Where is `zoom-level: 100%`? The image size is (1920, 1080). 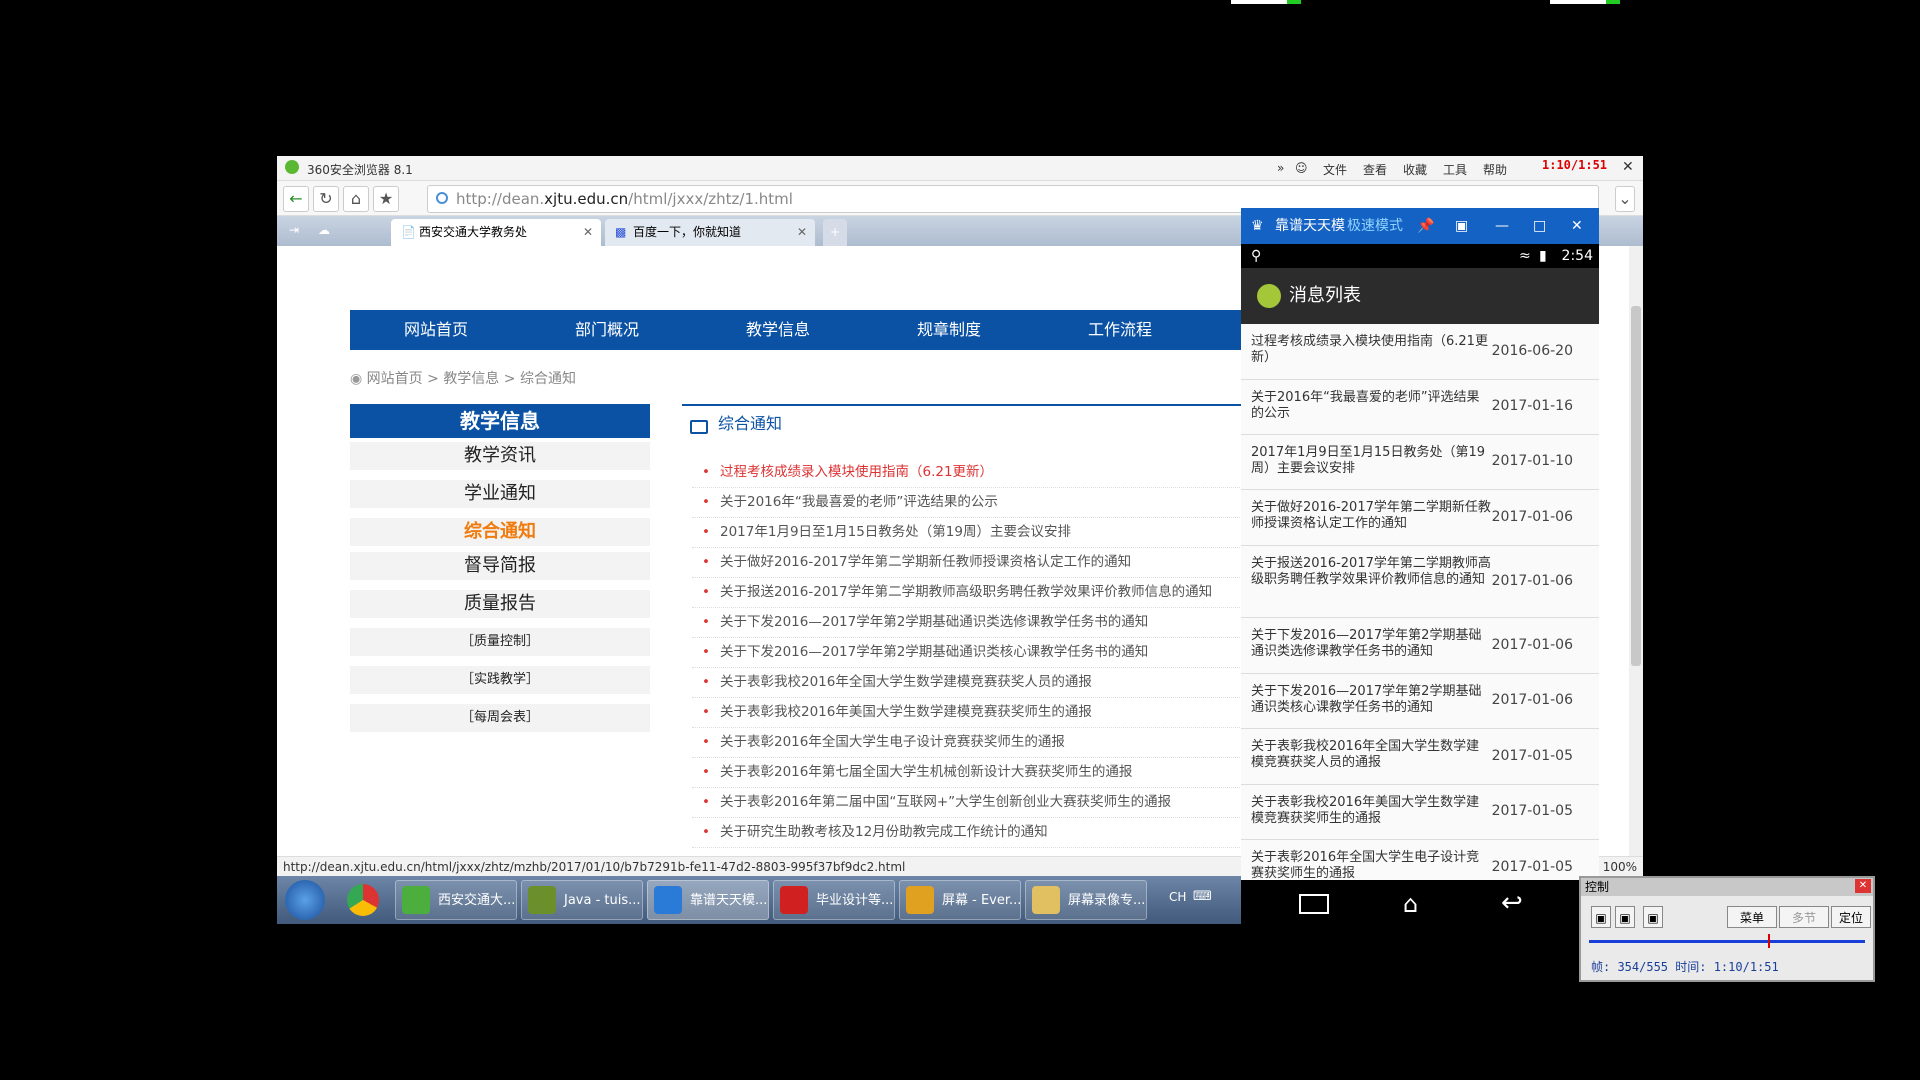 zoom-level: 100% is located at coordinates (1620, 867).